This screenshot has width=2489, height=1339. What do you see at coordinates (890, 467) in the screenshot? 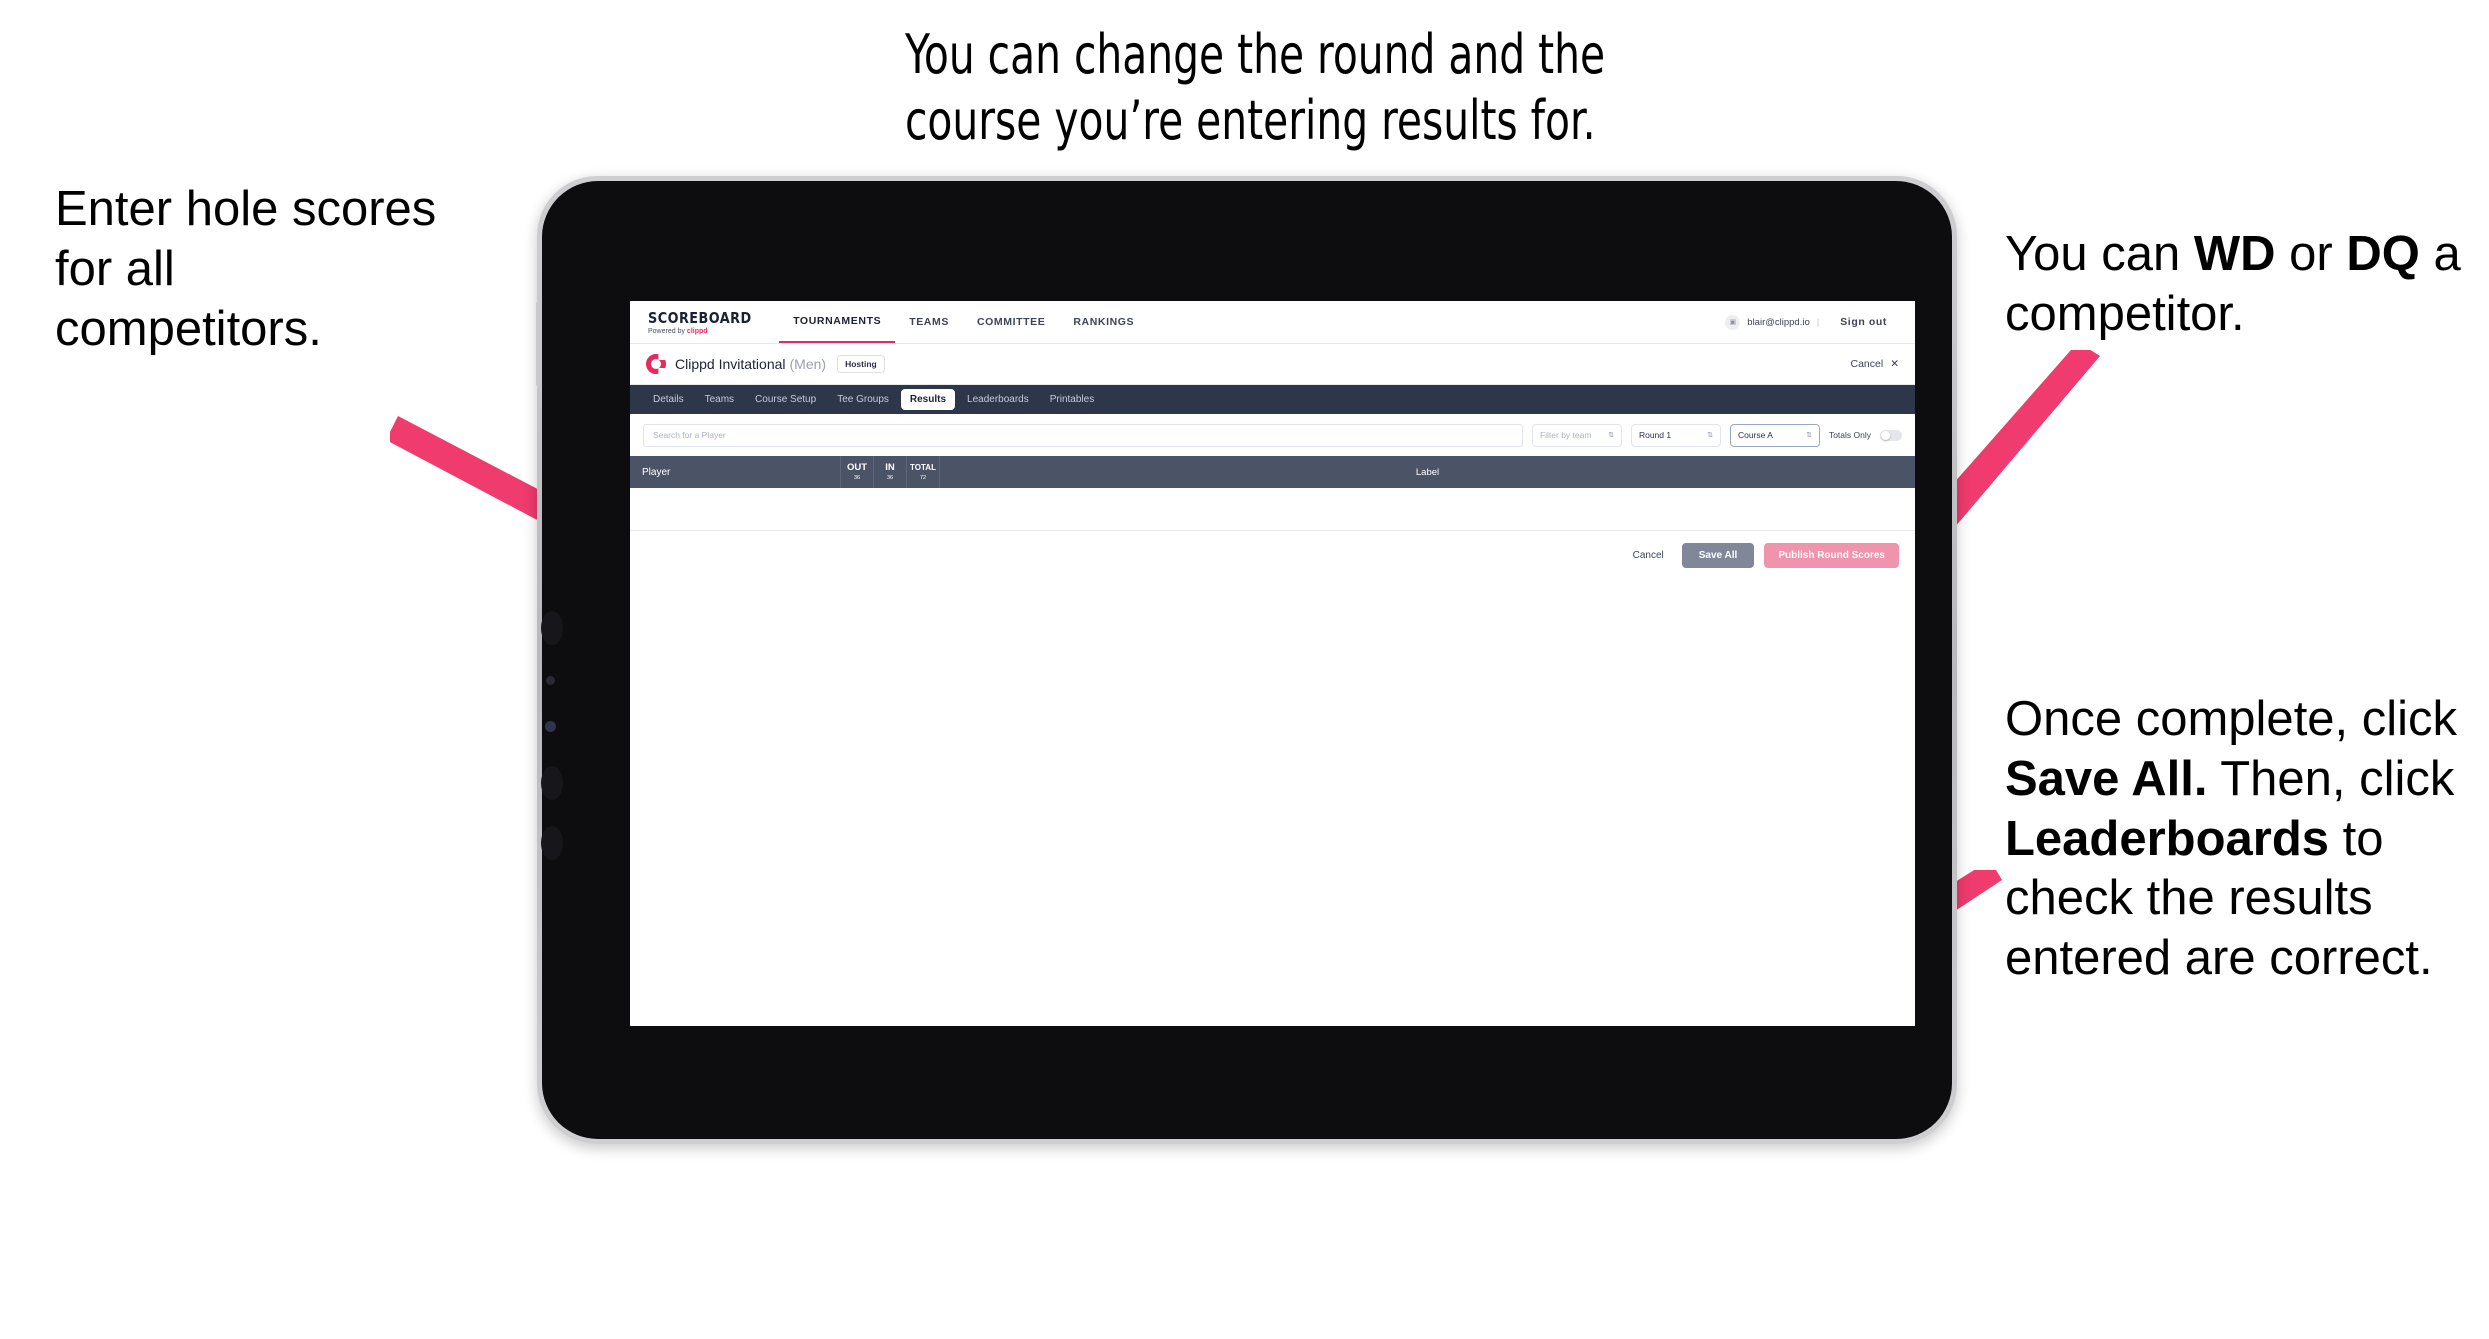
I see `in-label: IN` at bounding box center [890, 467].